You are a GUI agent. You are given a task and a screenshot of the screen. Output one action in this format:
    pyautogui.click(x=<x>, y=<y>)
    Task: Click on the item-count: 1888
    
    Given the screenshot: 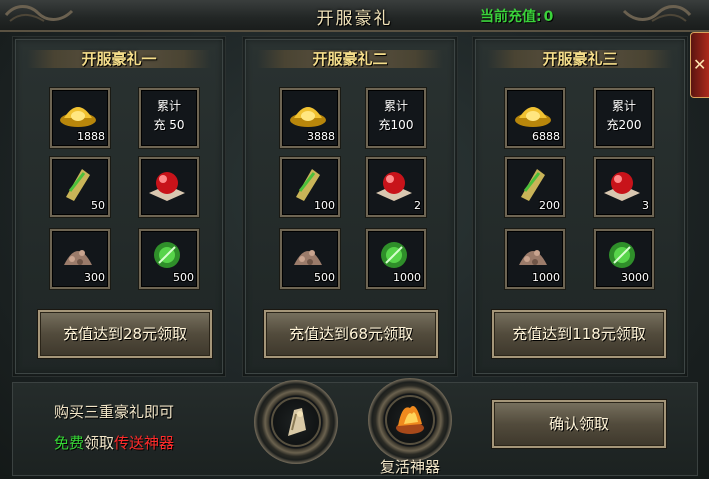 What is the action you would take?
    pyautogui.click(x=91, y=136)
    